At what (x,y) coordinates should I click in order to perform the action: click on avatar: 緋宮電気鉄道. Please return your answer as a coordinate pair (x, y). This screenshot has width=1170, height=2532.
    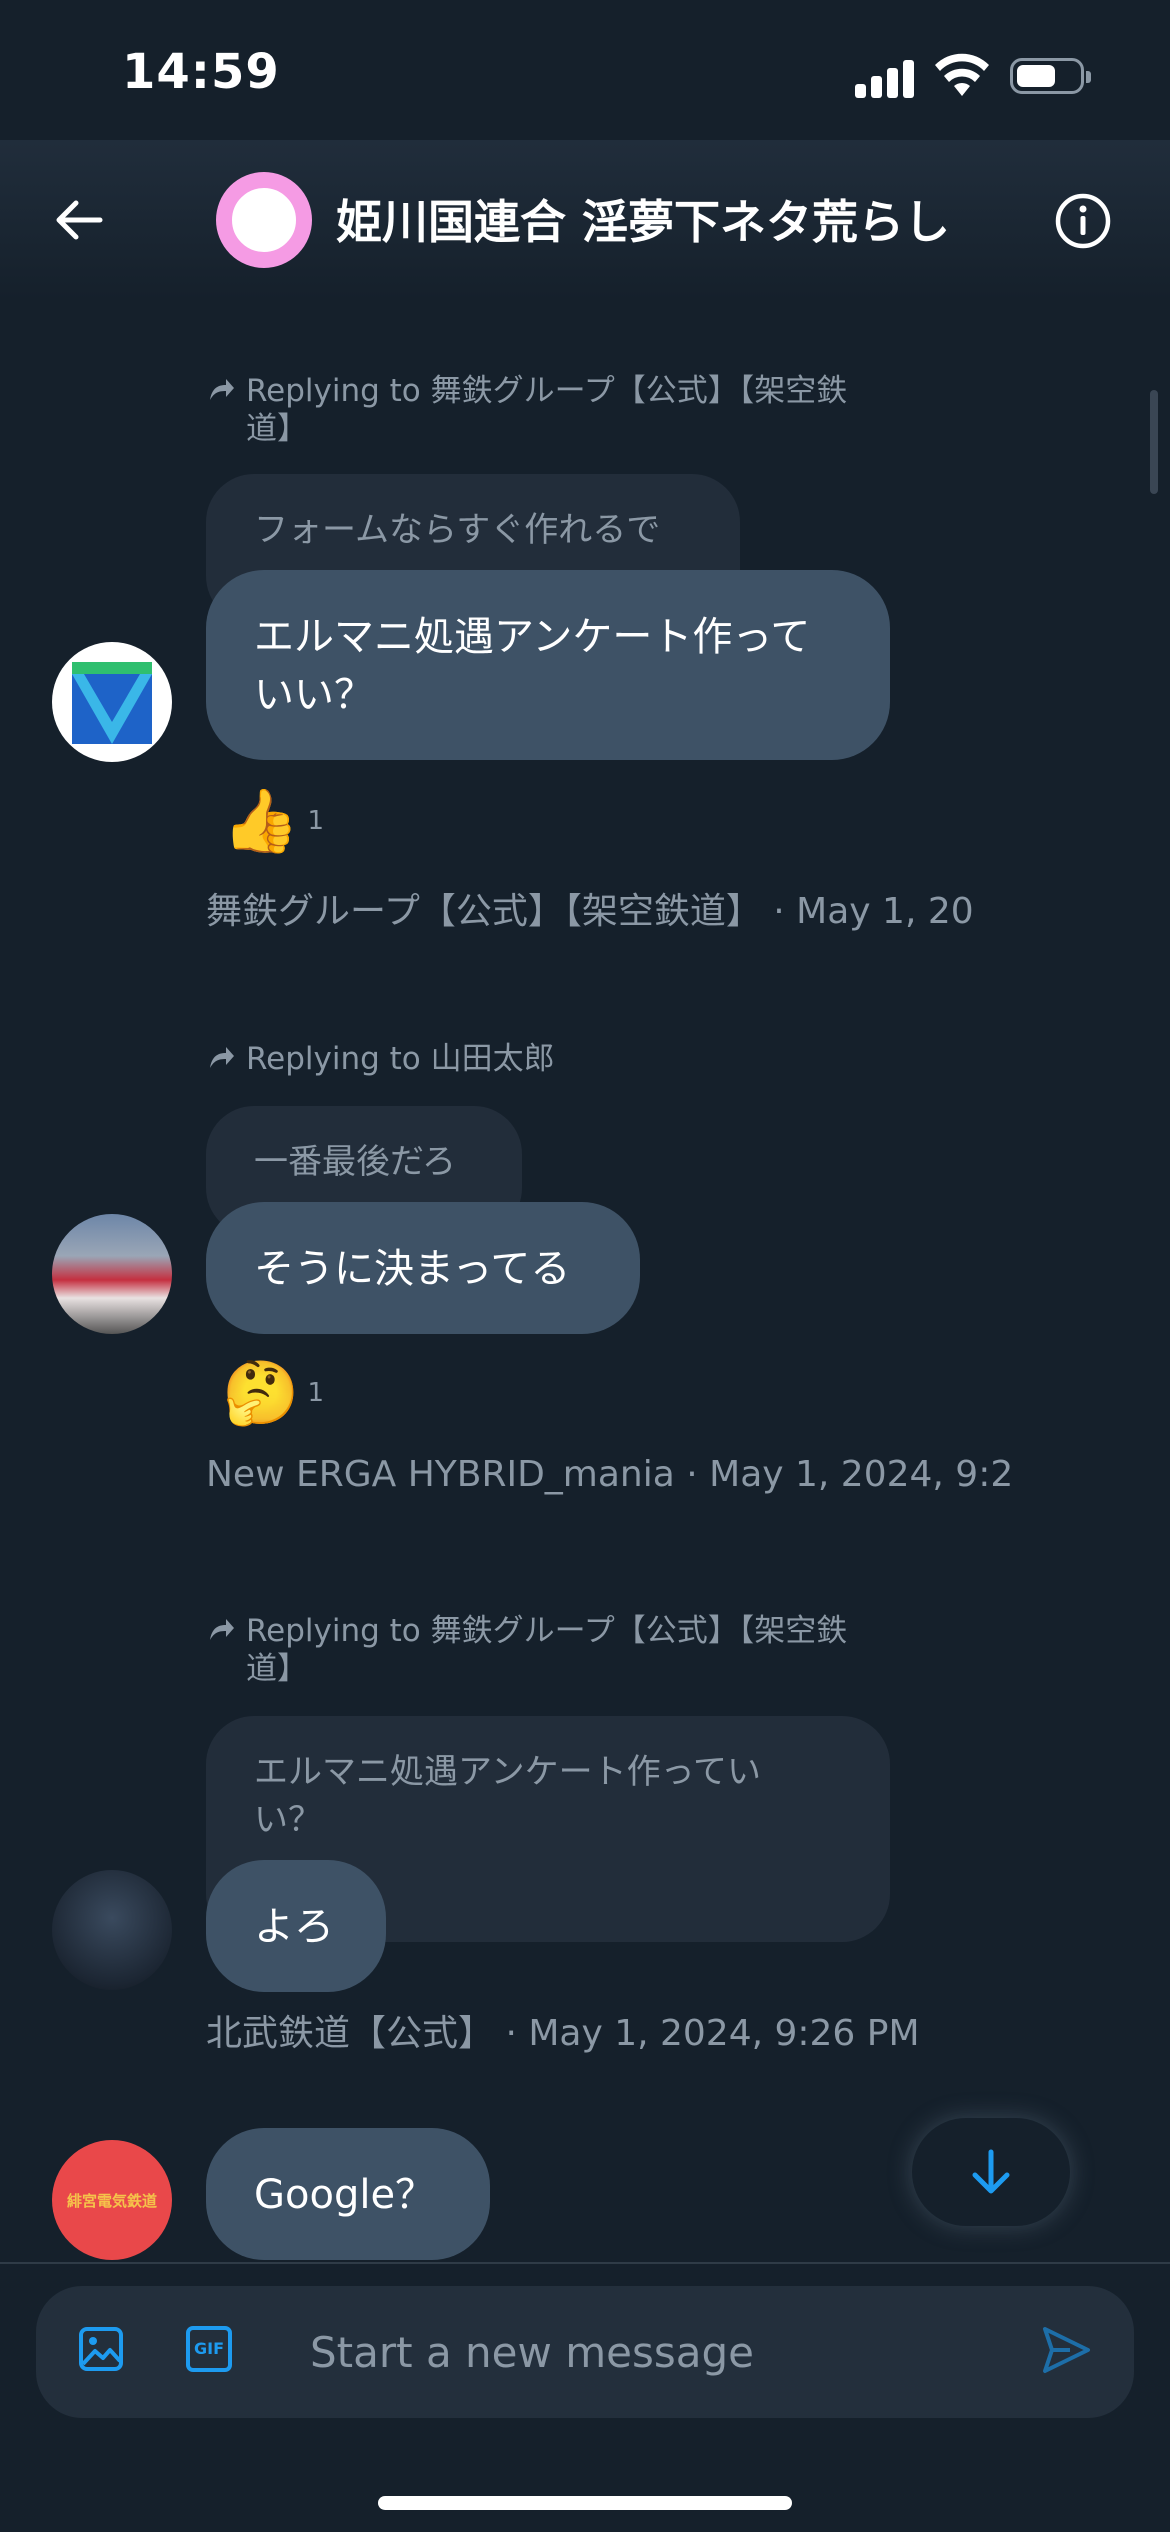
    Looking at the image, I should click on (112, 2200).